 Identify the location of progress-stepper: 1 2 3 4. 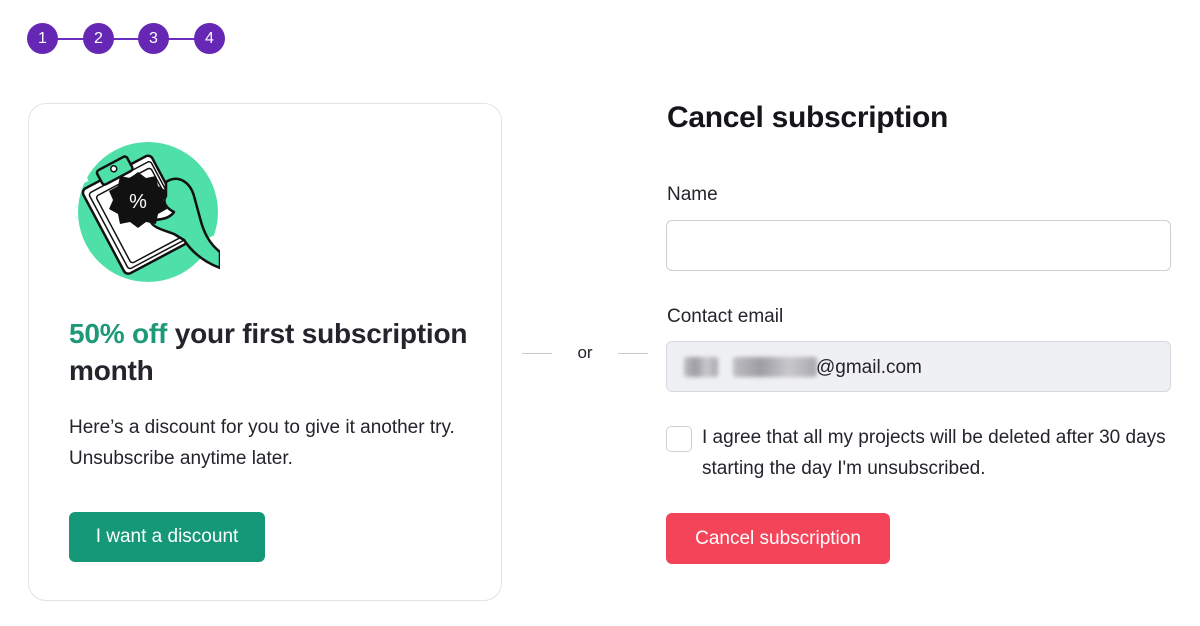
(126, 38).